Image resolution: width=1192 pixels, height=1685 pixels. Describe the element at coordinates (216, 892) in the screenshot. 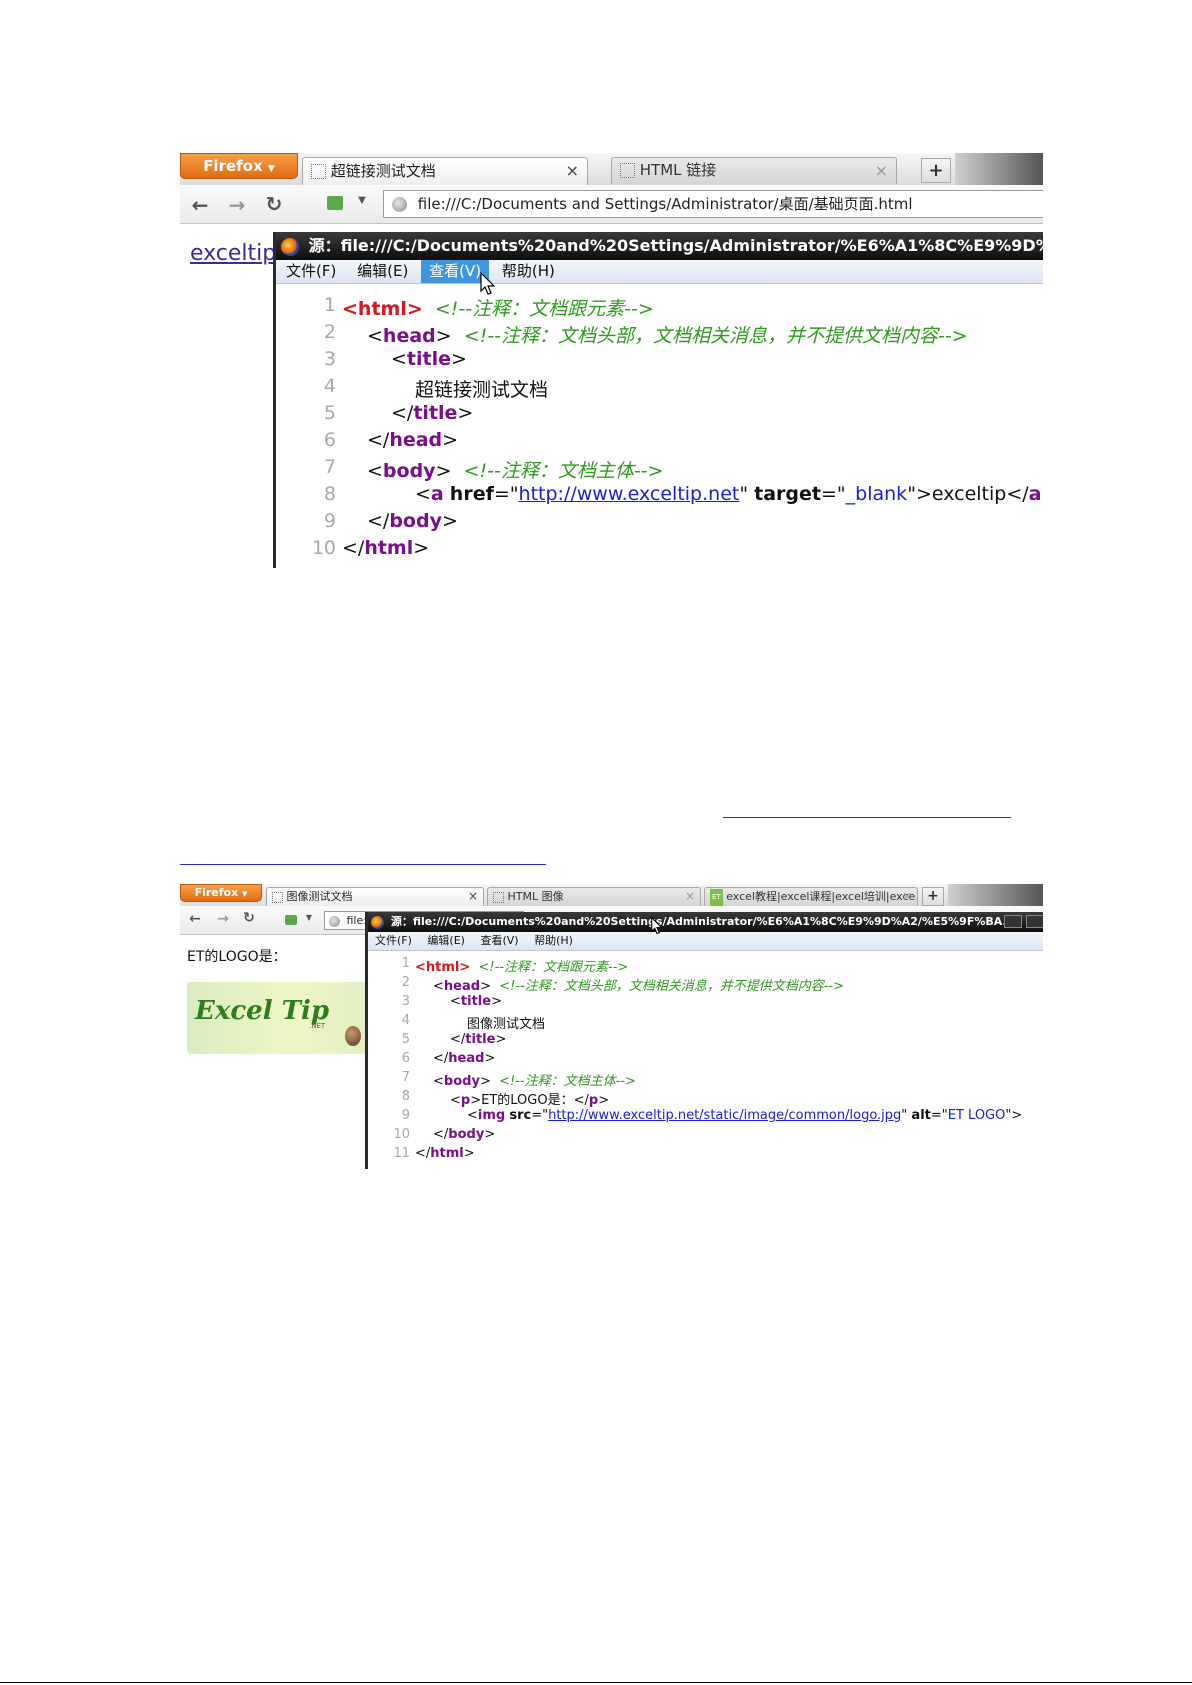

I see `firefox-label: Firefox` at that location.